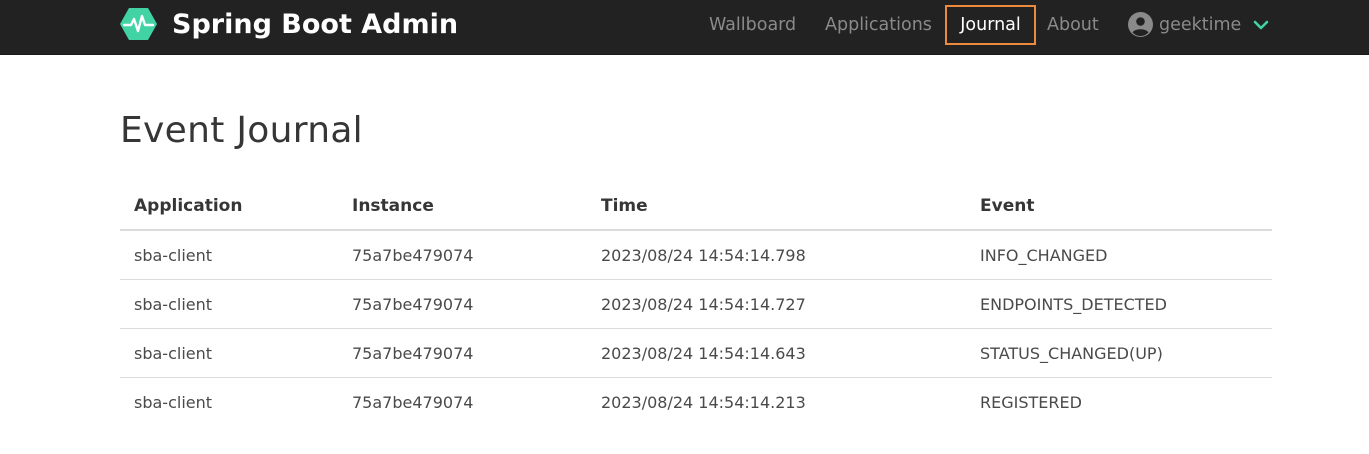  I want to click on cell-time: 2023/08/24 14:54:14.798, so click(776, 255).